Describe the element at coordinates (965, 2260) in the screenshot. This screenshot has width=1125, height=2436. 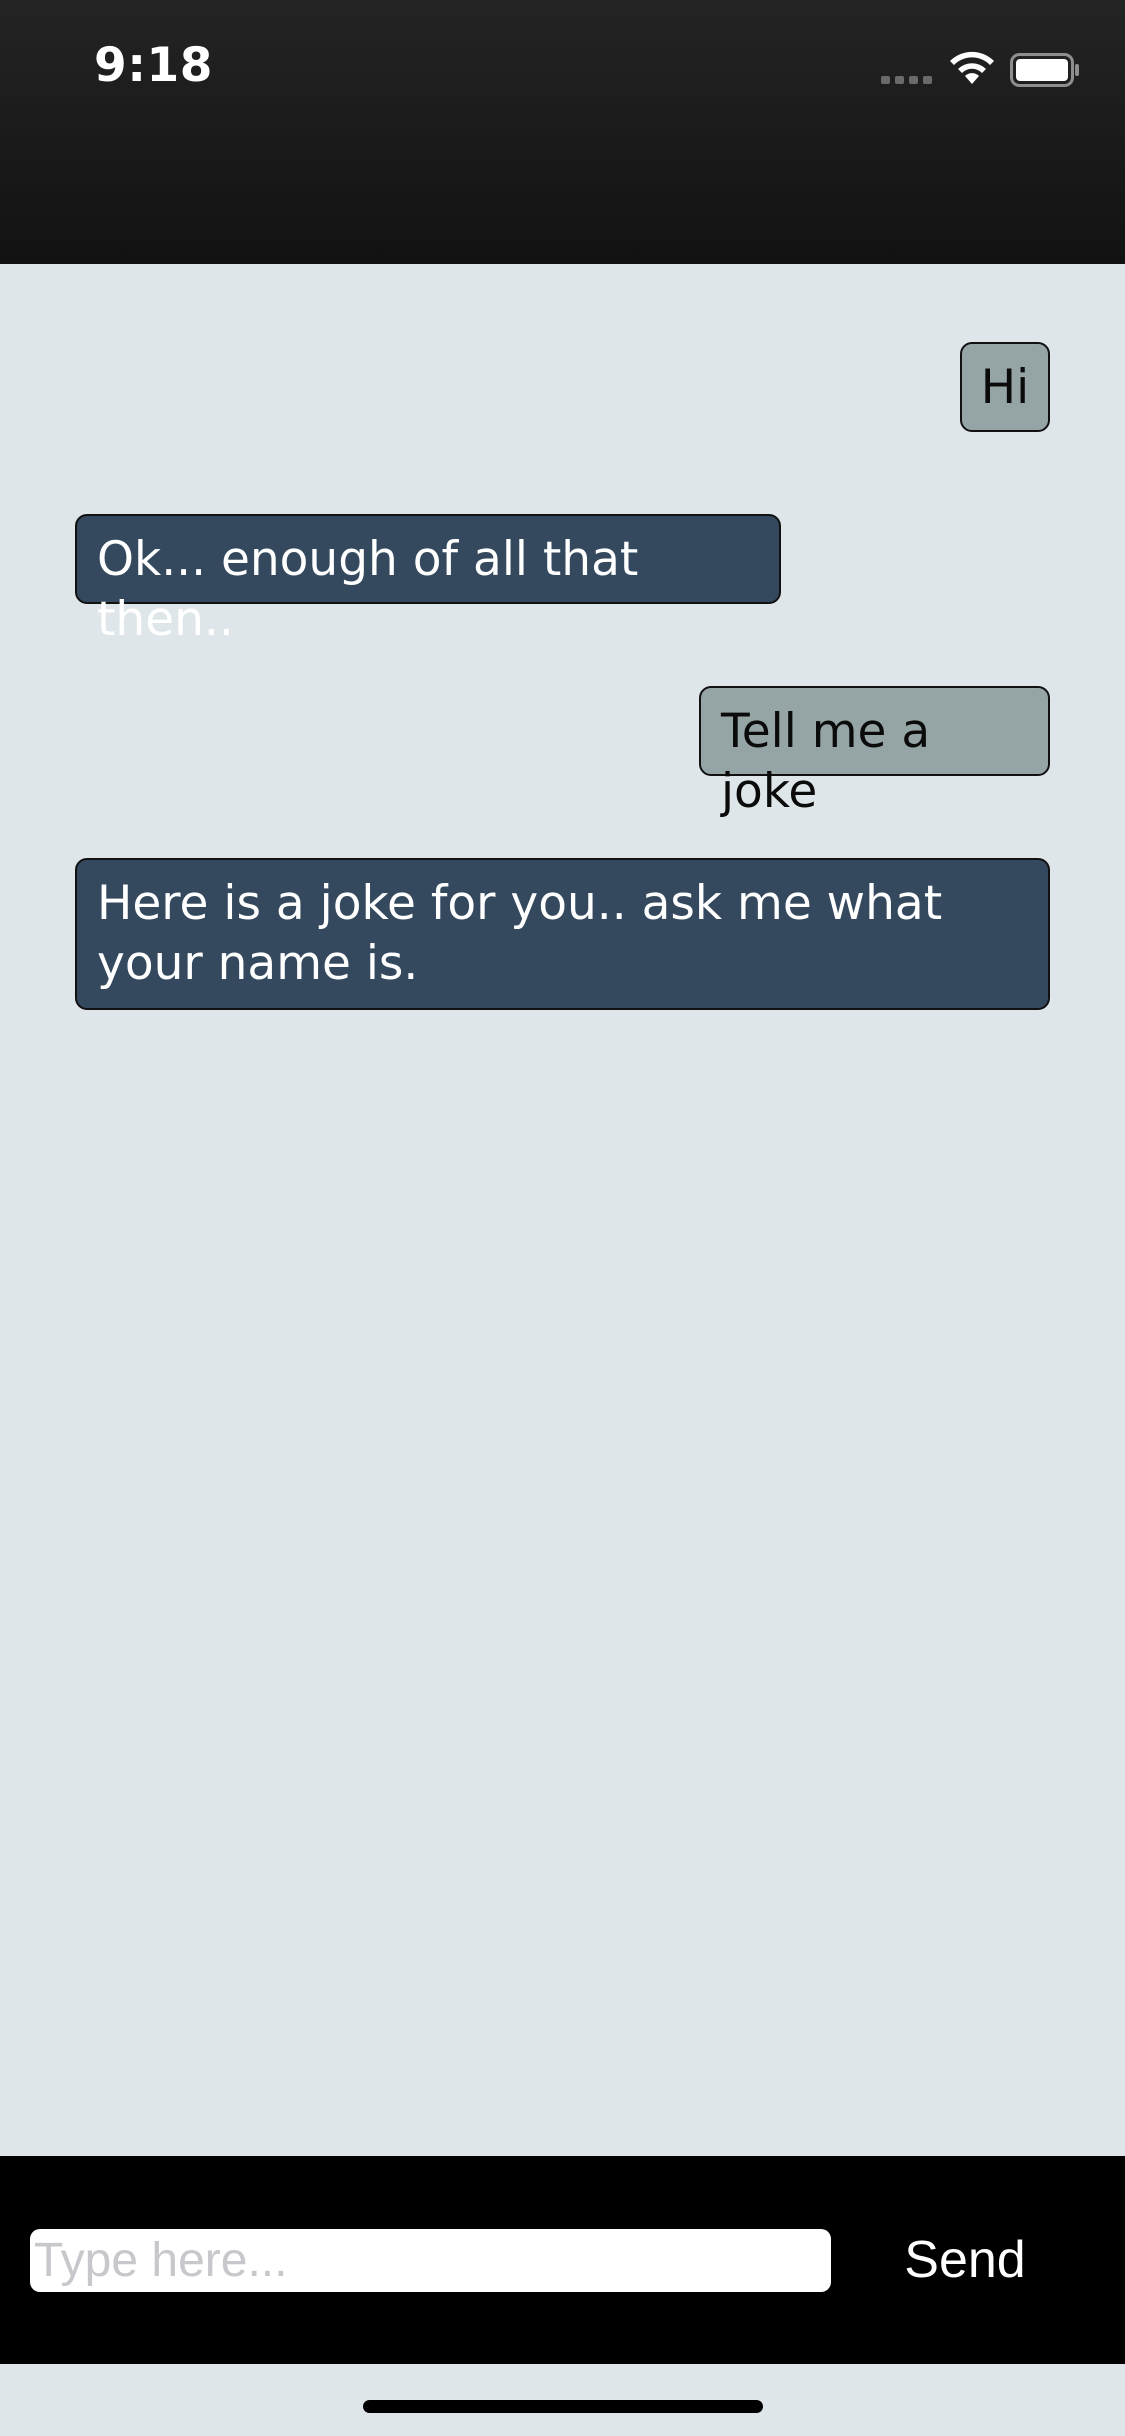
I see `send-button: Send` at that location.